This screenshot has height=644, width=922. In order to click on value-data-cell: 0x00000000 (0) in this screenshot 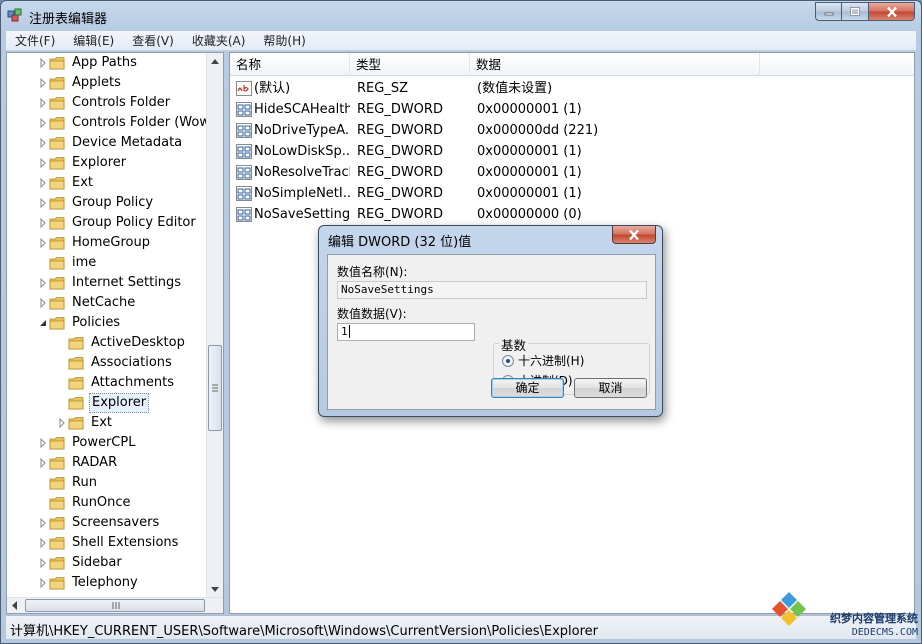, I will do `click(529, 214)`.